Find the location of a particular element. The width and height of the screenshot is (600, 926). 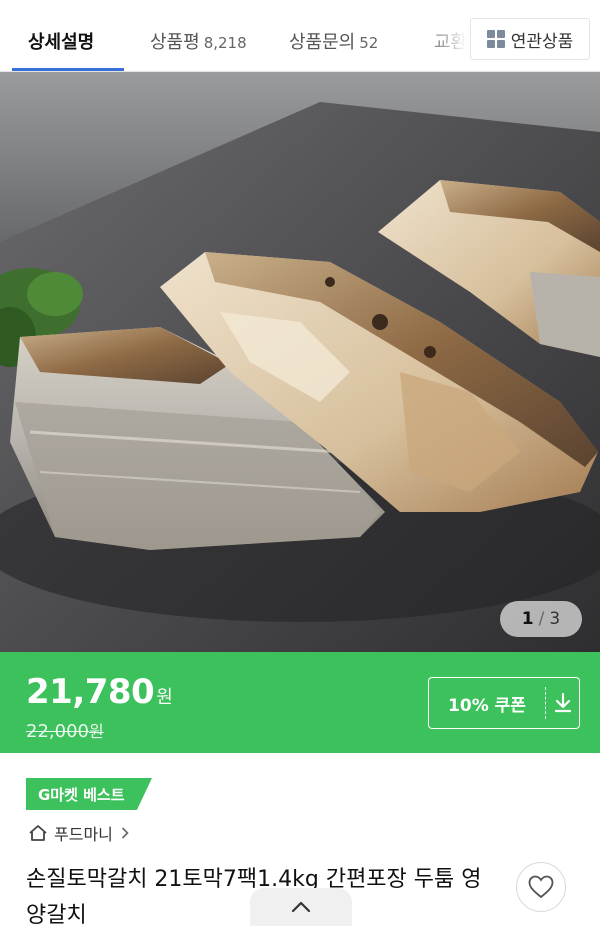

heart-icon is located at coordinates (541, 887).